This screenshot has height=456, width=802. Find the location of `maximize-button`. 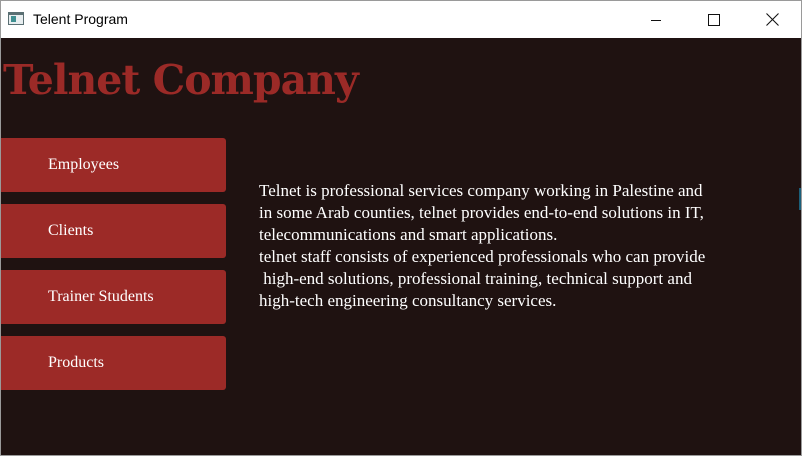

maximize-button is located at coordinates (714, 19).